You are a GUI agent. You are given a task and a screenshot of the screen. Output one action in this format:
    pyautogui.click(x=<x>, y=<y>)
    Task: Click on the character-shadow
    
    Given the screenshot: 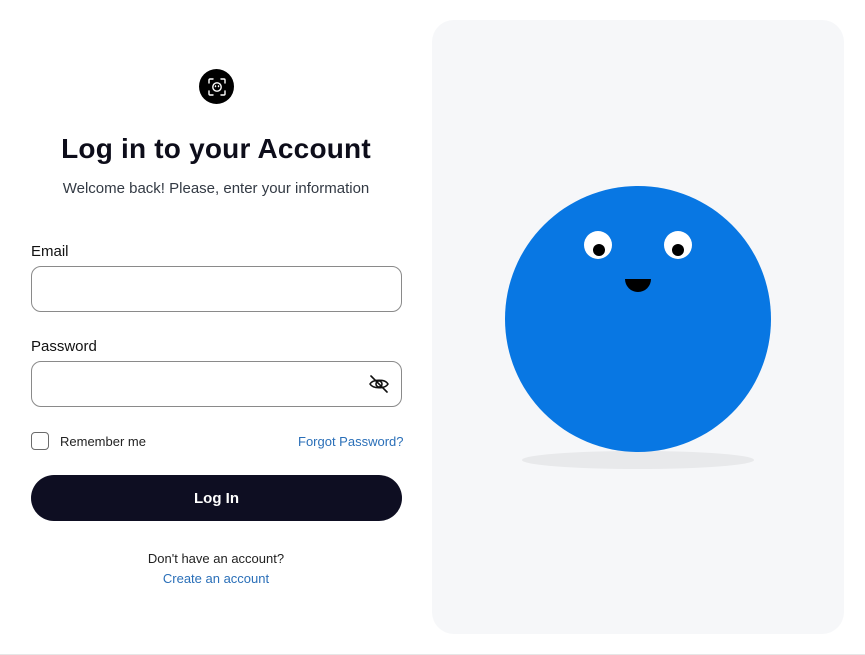 What is the action you would take?
    pyautogui.click(x=638, y=460)
    